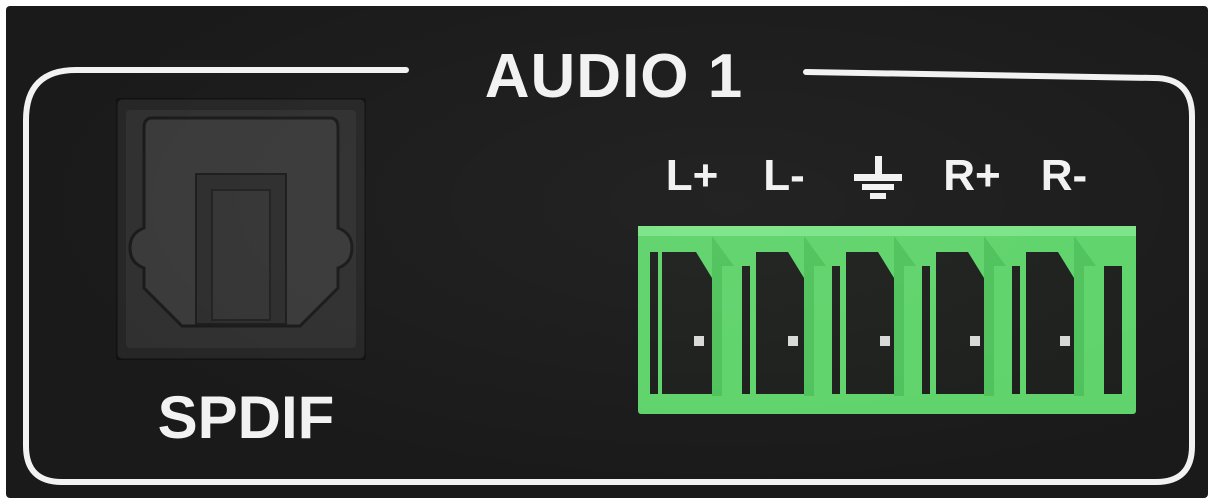 The image size is (1214, 504). What do you see at coordinates (246, 417) in the screenshot?
I see `spdif-label: SPDIF` at bounding box center [246, 417].